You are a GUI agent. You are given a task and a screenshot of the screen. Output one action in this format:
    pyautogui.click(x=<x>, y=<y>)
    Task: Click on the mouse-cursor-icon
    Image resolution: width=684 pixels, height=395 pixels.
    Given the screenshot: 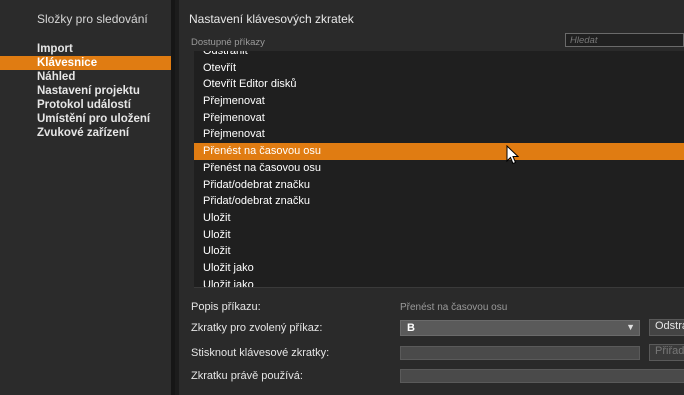 What is the action you would take?
    pyautogui.click(x=512, y=155)
    